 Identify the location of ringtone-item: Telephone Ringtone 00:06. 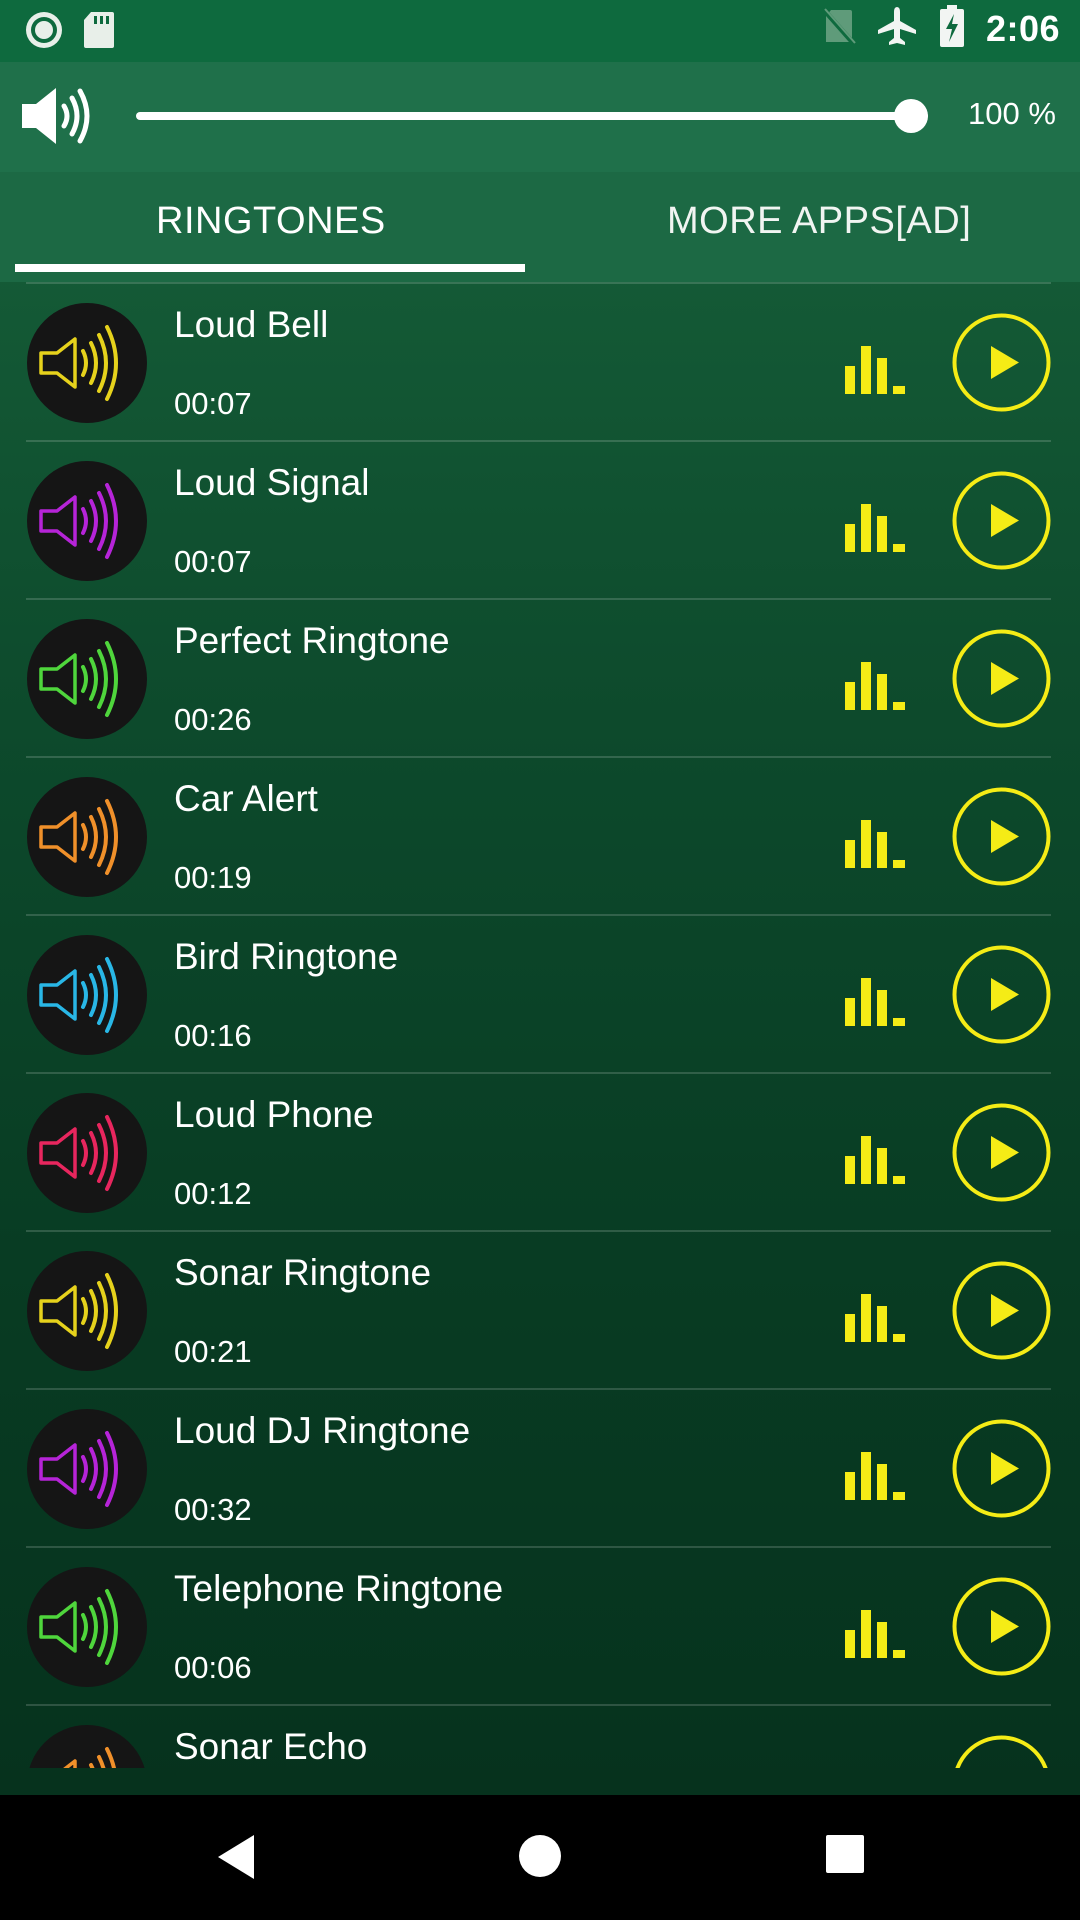
(540, 1627).